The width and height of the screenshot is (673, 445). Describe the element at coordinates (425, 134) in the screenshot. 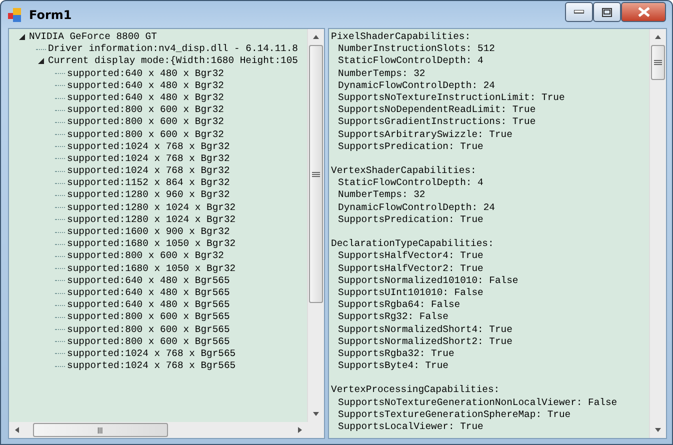

I see `property-line: SupportsArbitrarySwizzle: True` at that location.